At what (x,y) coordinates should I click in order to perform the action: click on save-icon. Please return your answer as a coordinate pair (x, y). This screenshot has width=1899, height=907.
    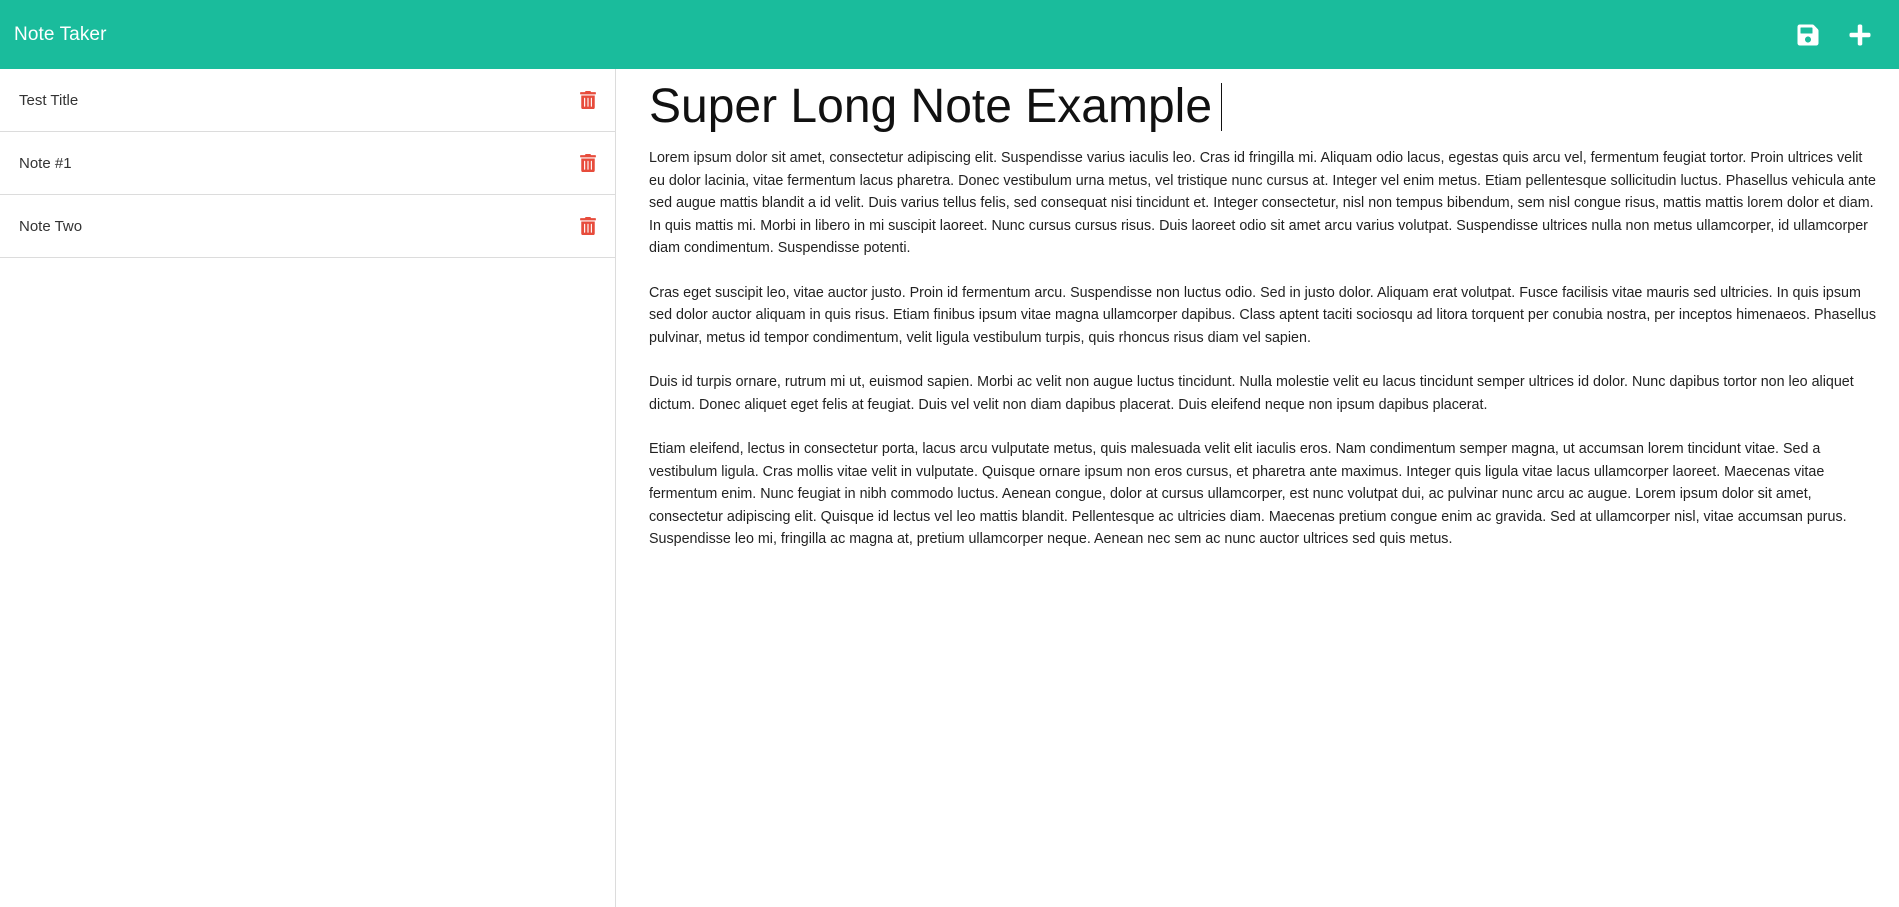
    Looking at the image, I should click on (1808, 35).